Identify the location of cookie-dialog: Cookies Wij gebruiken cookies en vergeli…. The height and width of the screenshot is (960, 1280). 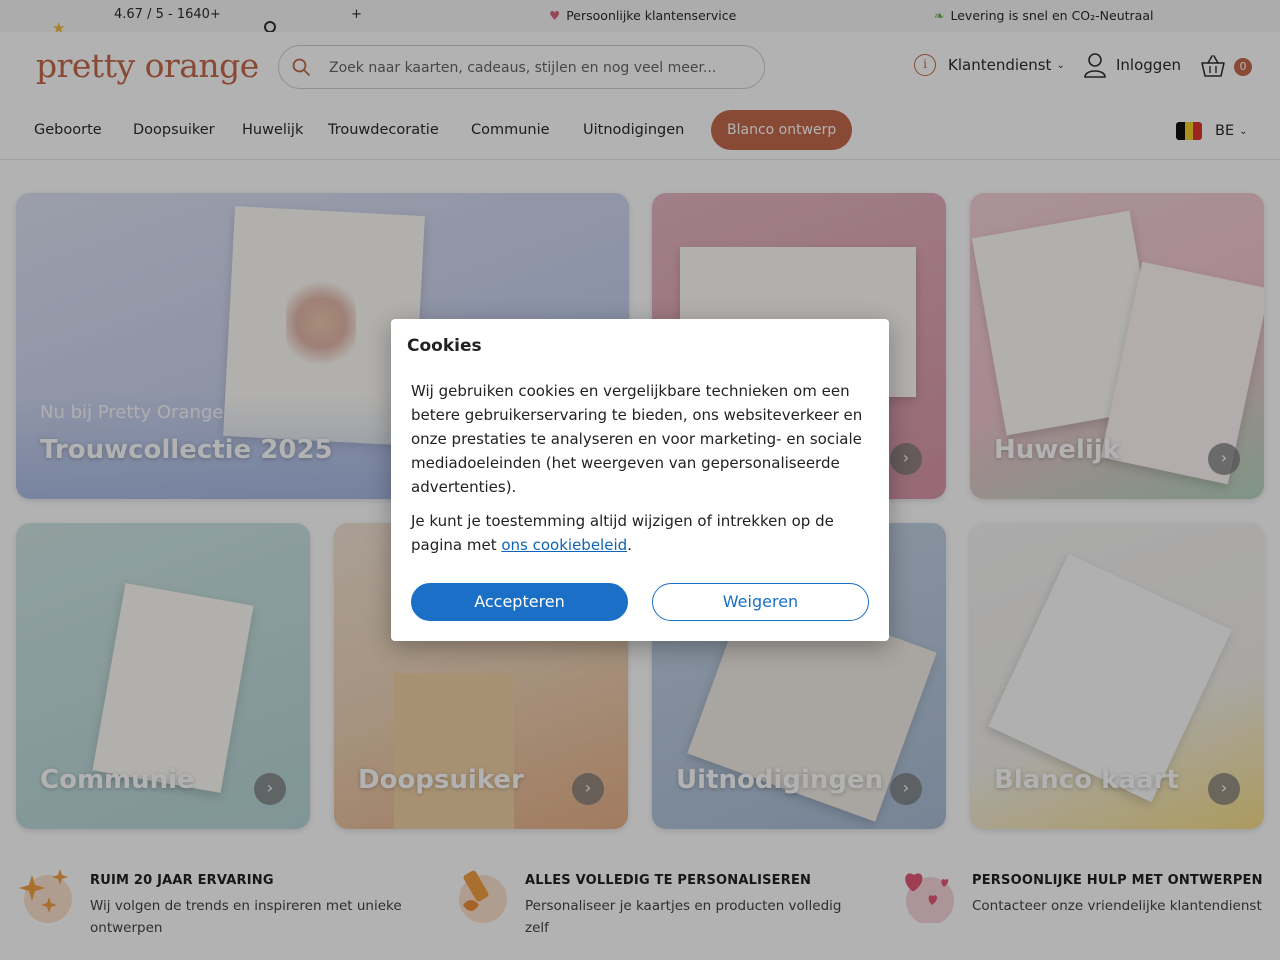
(640, 480).